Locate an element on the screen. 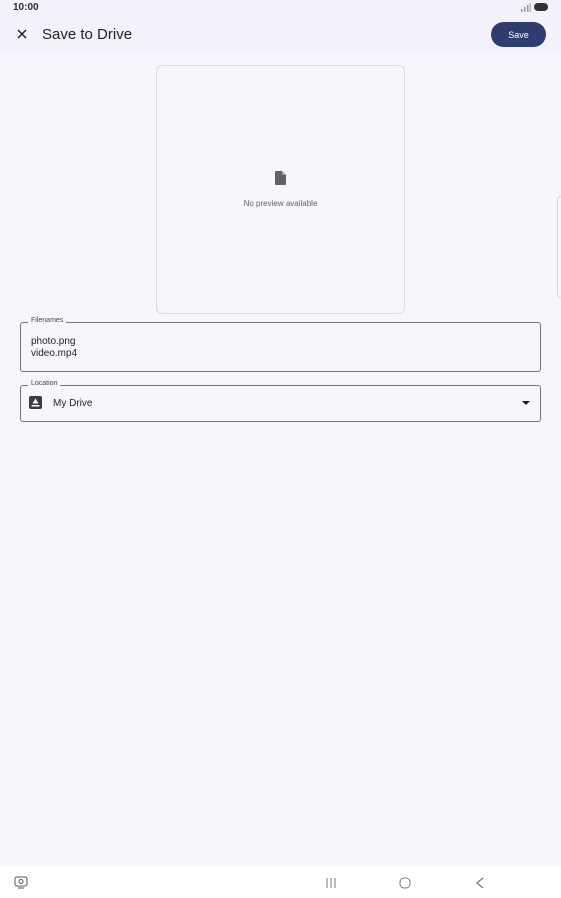 The width and height of the screenshot is (561, 898). preview-card: No preview available is located at coordinates (280, 189).